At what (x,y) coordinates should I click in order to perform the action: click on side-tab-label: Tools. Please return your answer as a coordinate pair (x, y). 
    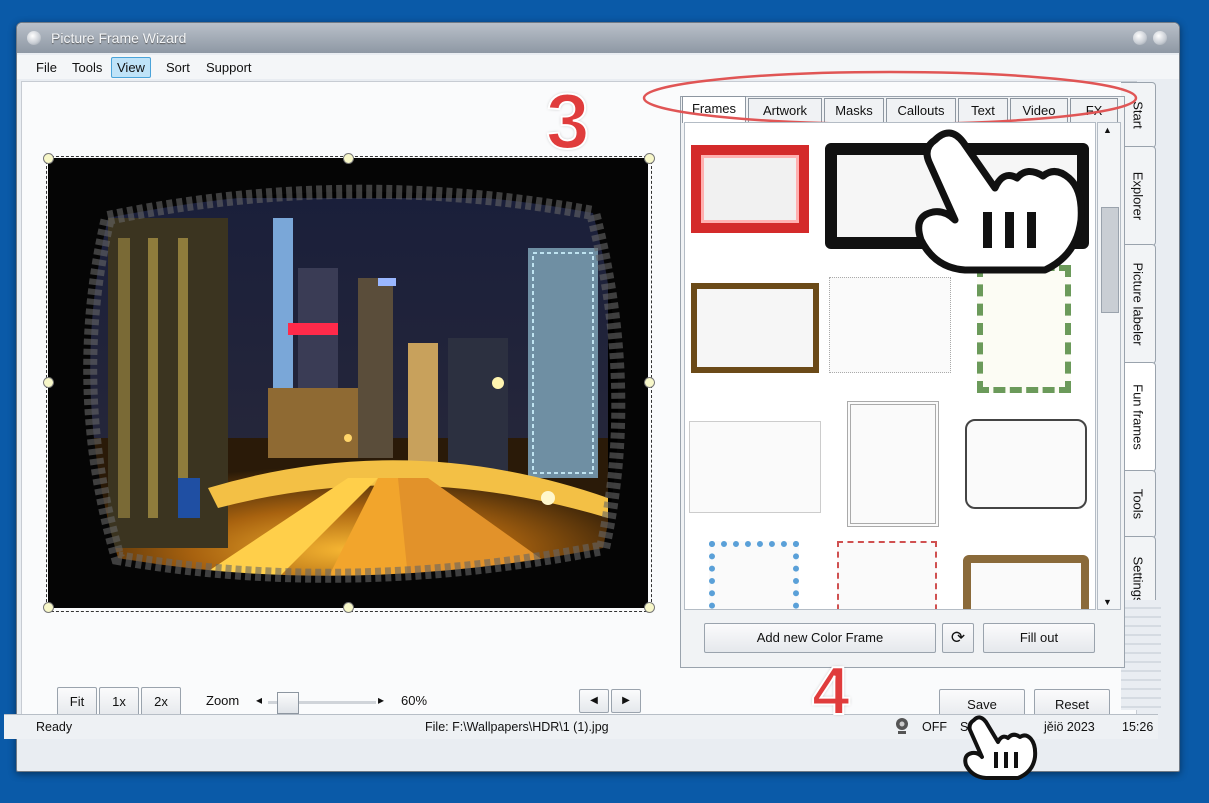
    Looking at the image, I should click on (1138, 504).